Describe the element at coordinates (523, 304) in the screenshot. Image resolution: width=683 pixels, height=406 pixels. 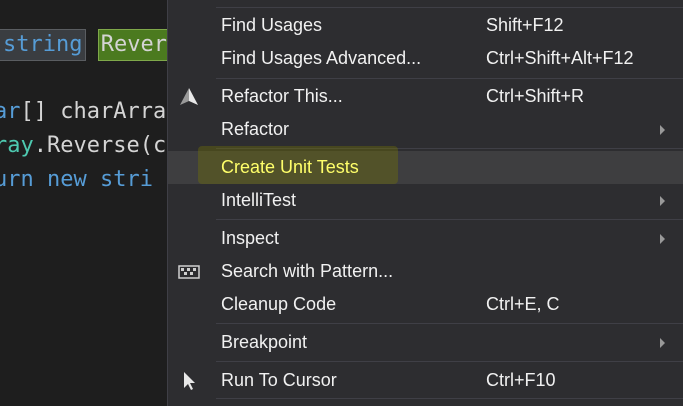
I see `menu-item-shortcut: Ctrl+E, C` at that location.